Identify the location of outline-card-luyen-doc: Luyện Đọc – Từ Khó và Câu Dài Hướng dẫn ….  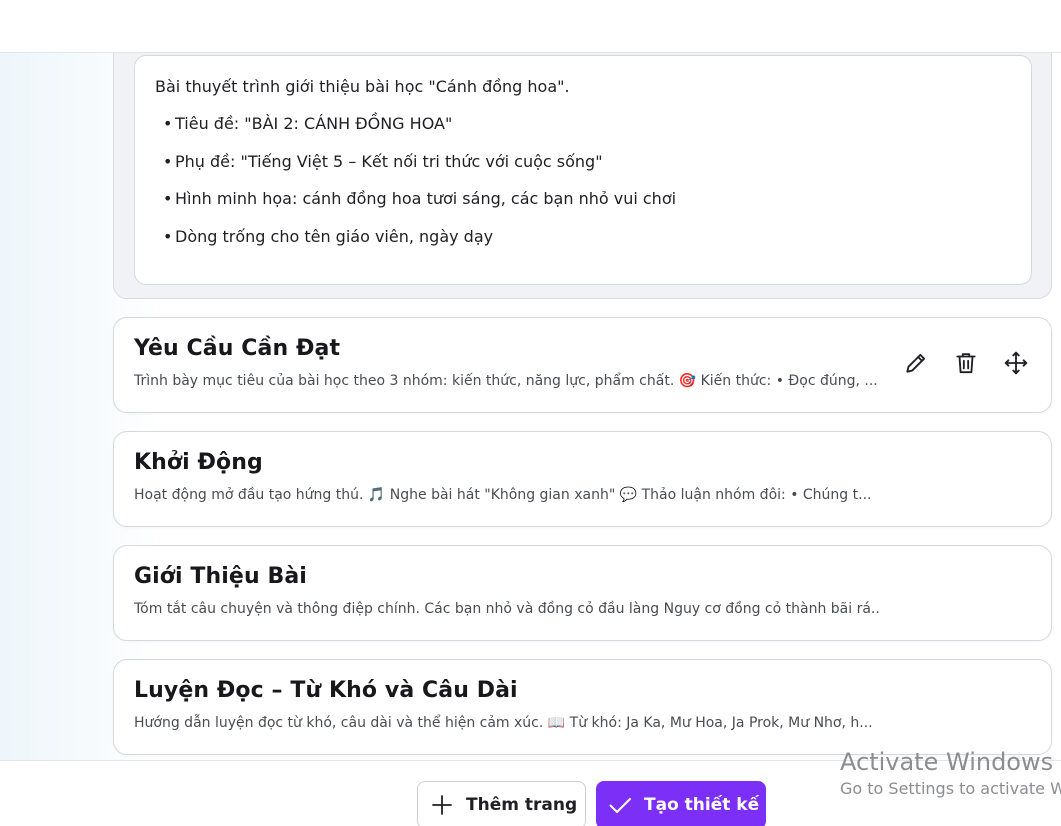
(582, 707).